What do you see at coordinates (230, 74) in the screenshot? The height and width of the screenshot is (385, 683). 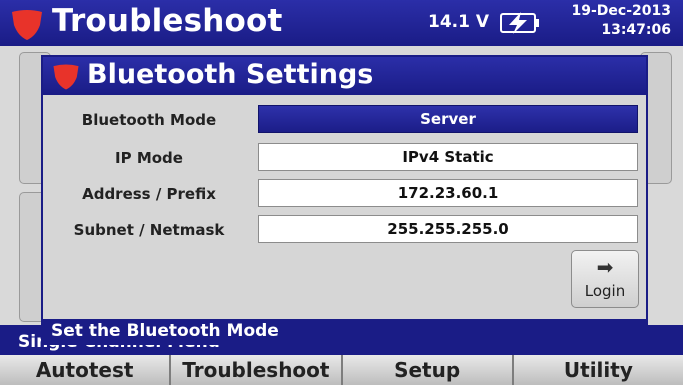 I see `dialog-title: Bluetooth Settings` at bounding box center [230, 74].